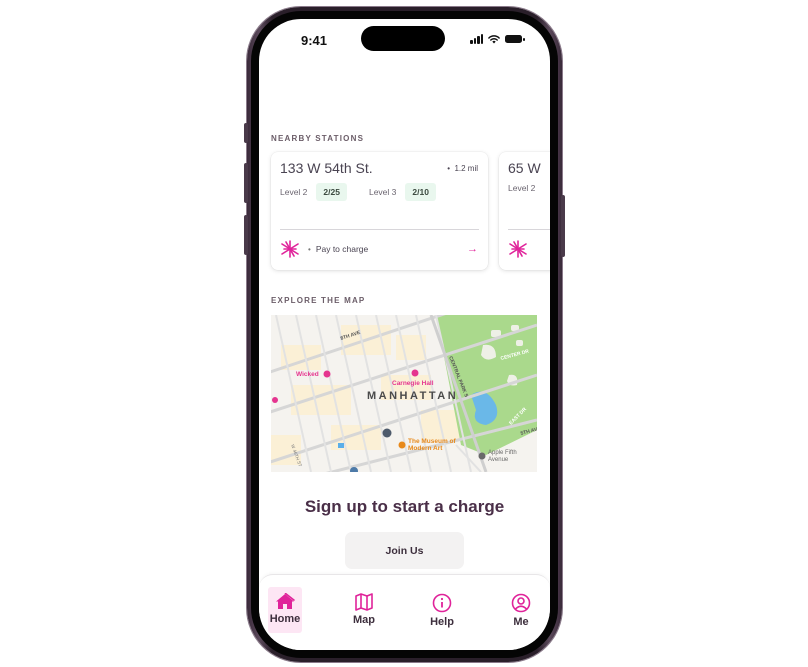 This screenshot has width=808, height=667. What do you see at coordinates (327, 374) in the screenshot?
I see `theater-pin-icon` at bounding box center [327, 374].